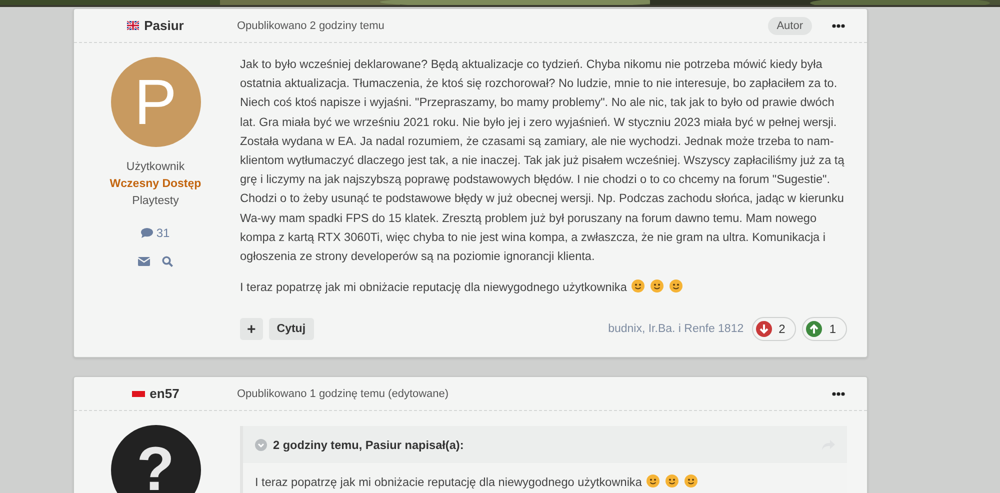 This screenshot has height=493, width=1000. I want to click on user-group: Playtesty, so click(155, 201).